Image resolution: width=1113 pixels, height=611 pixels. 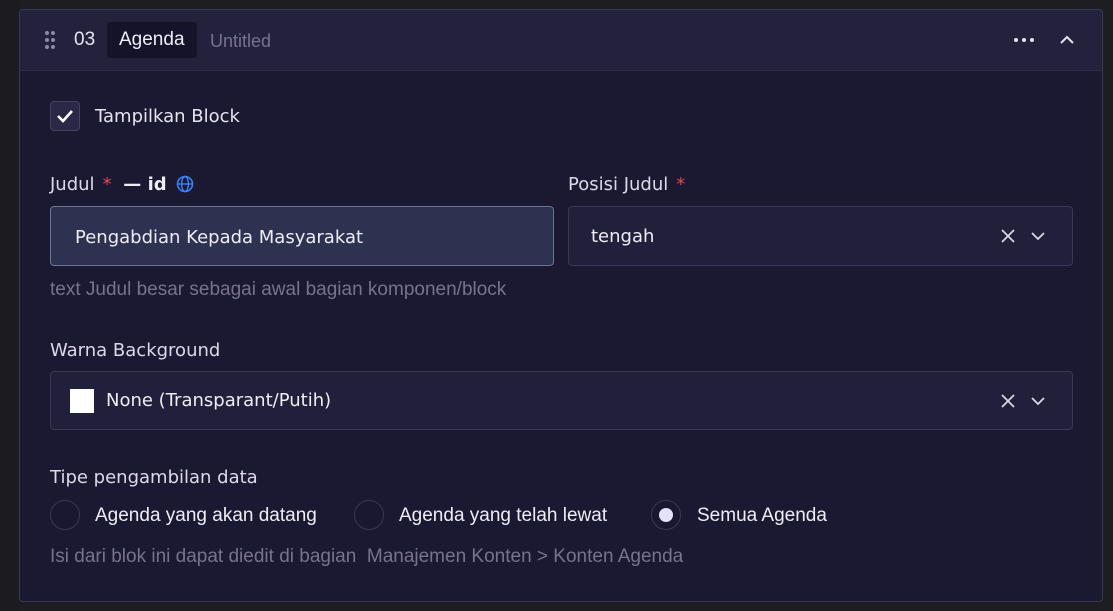 I want to click on radio-past-agenda, so click(x=369, y=515).